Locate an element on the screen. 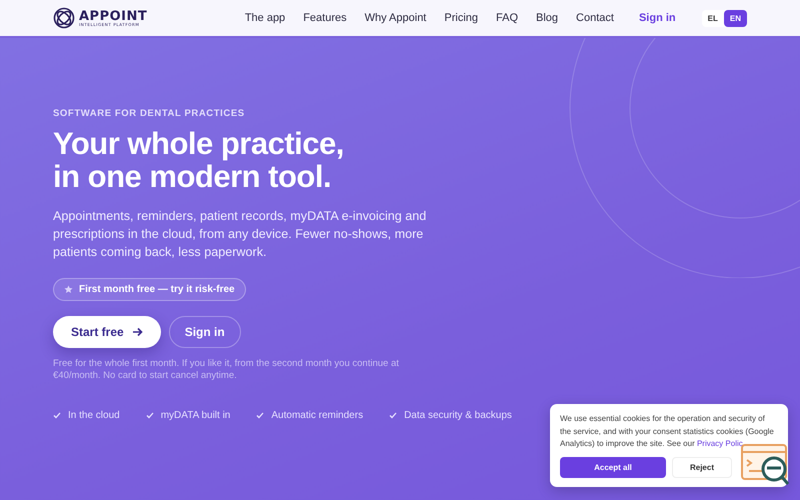  nav-link: Blog is located at coordinates (547, 18).